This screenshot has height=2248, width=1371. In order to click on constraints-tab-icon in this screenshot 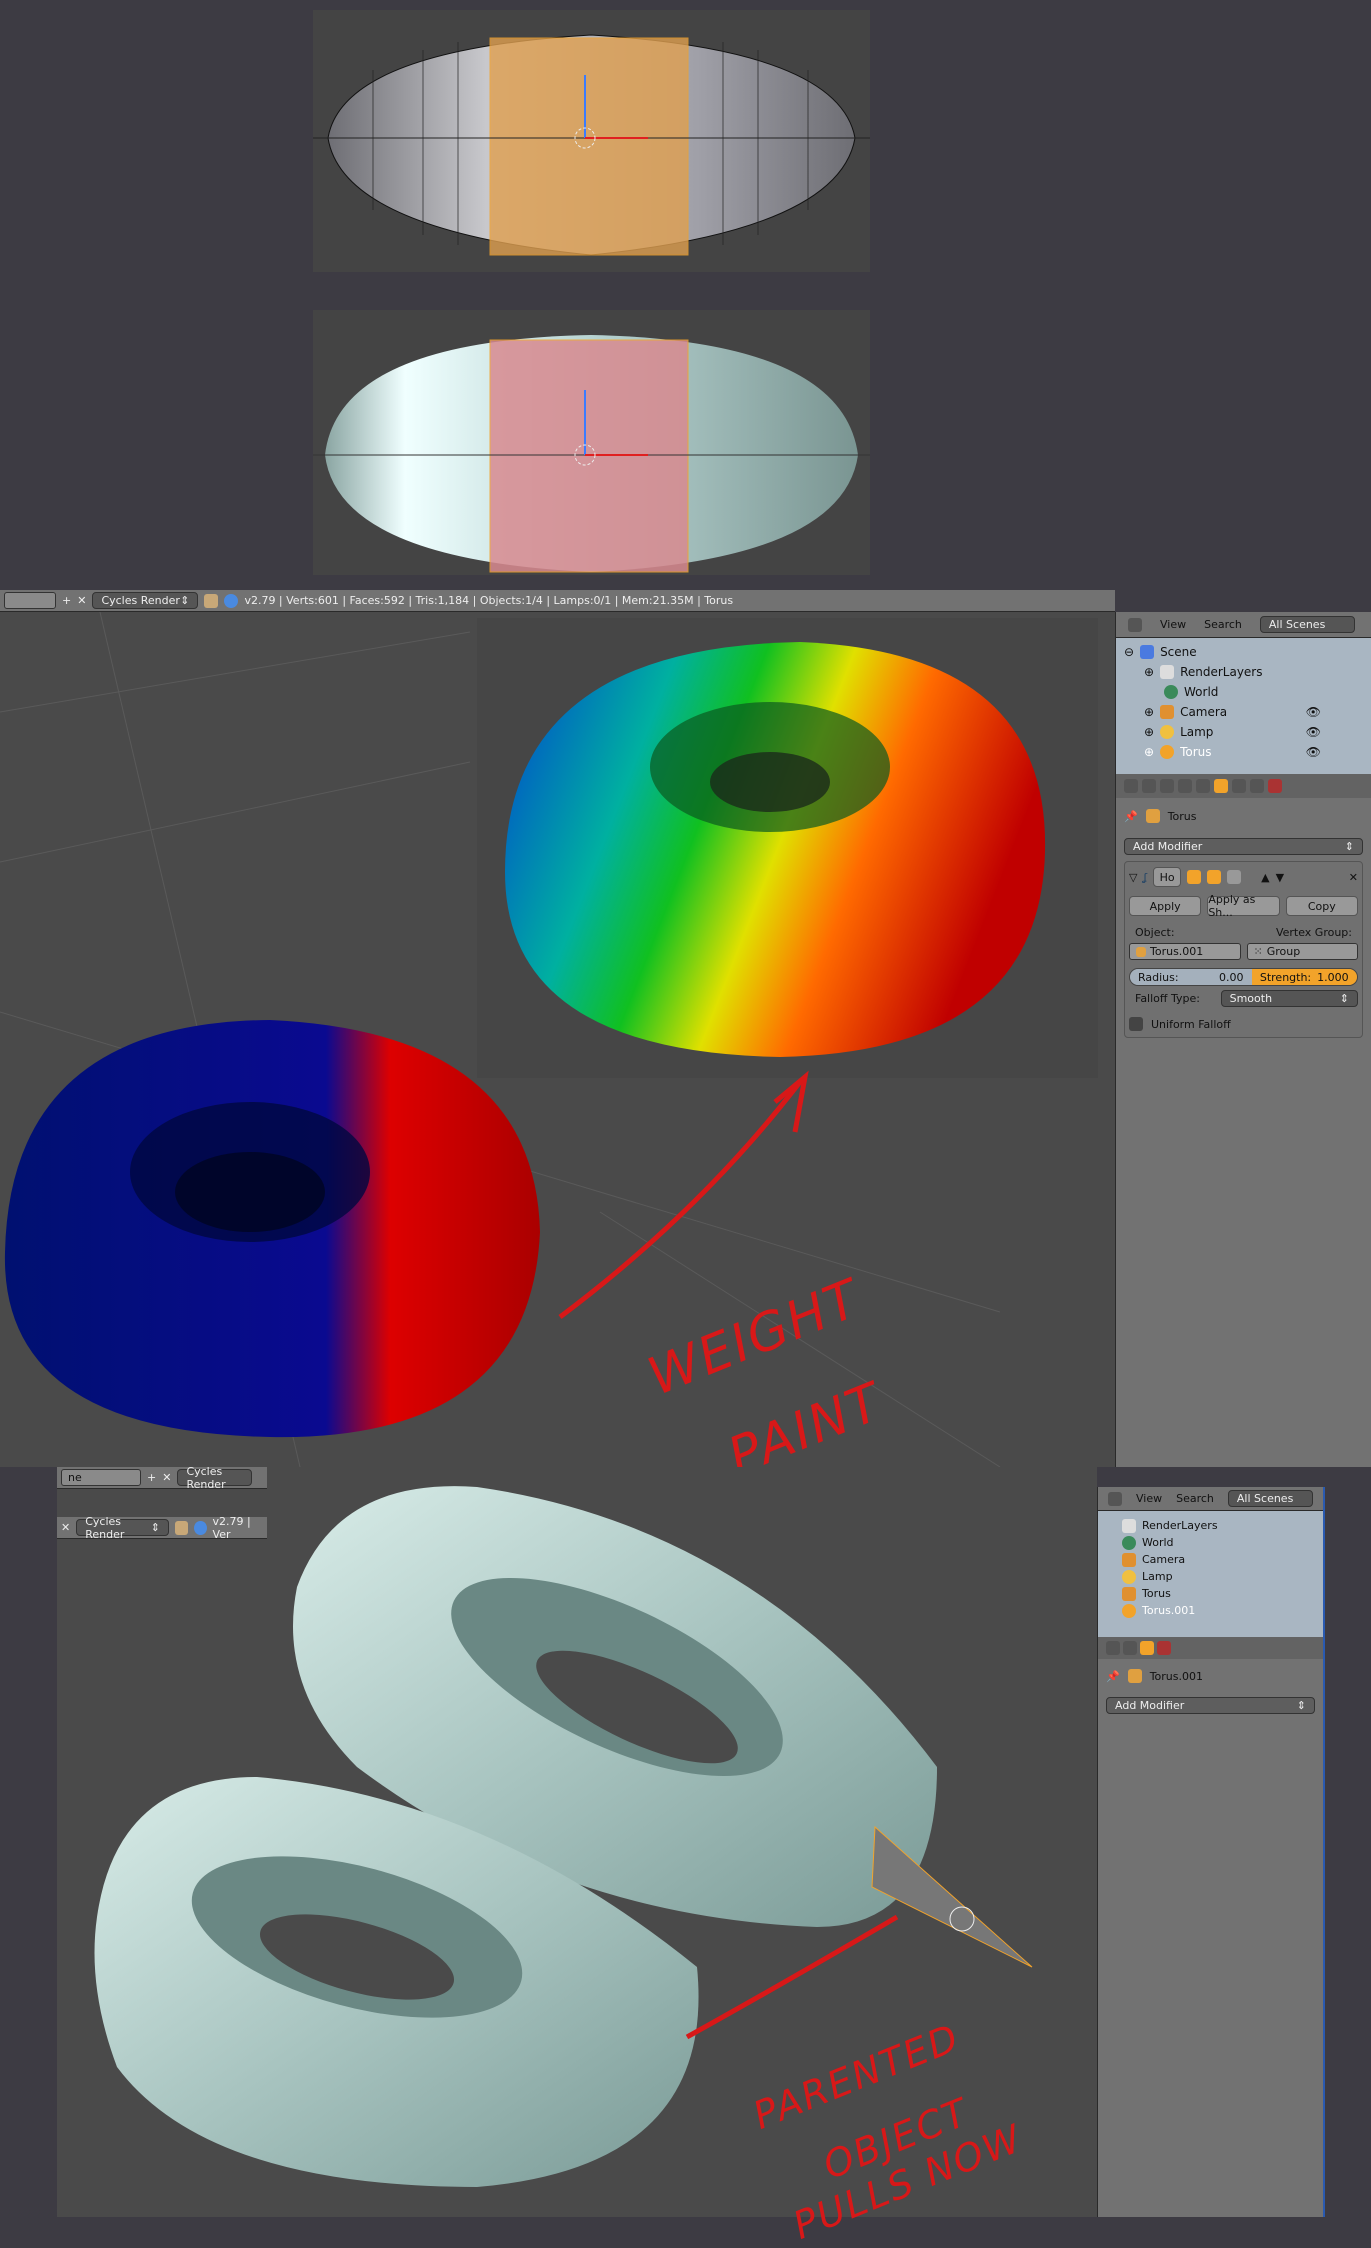, I will do `click(1203, 786)`.